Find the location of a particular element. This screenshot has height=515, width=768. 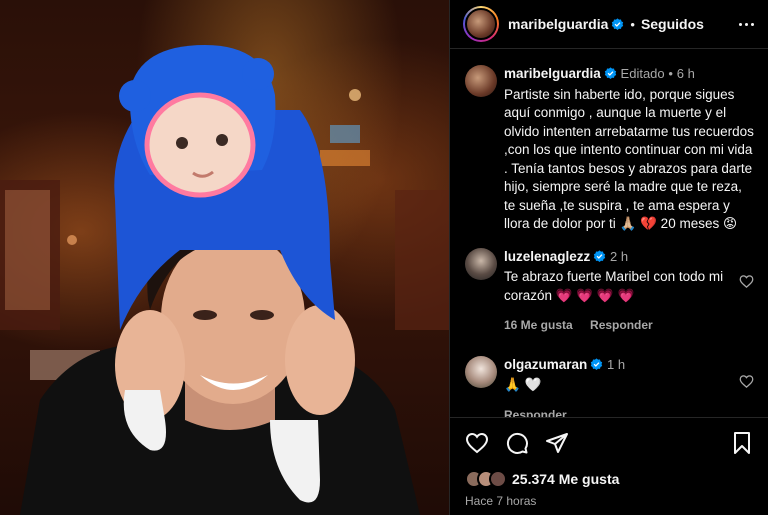

post-actions: 25.374 Me gusta Hace 7 horas is located at coordinates (609, 462).